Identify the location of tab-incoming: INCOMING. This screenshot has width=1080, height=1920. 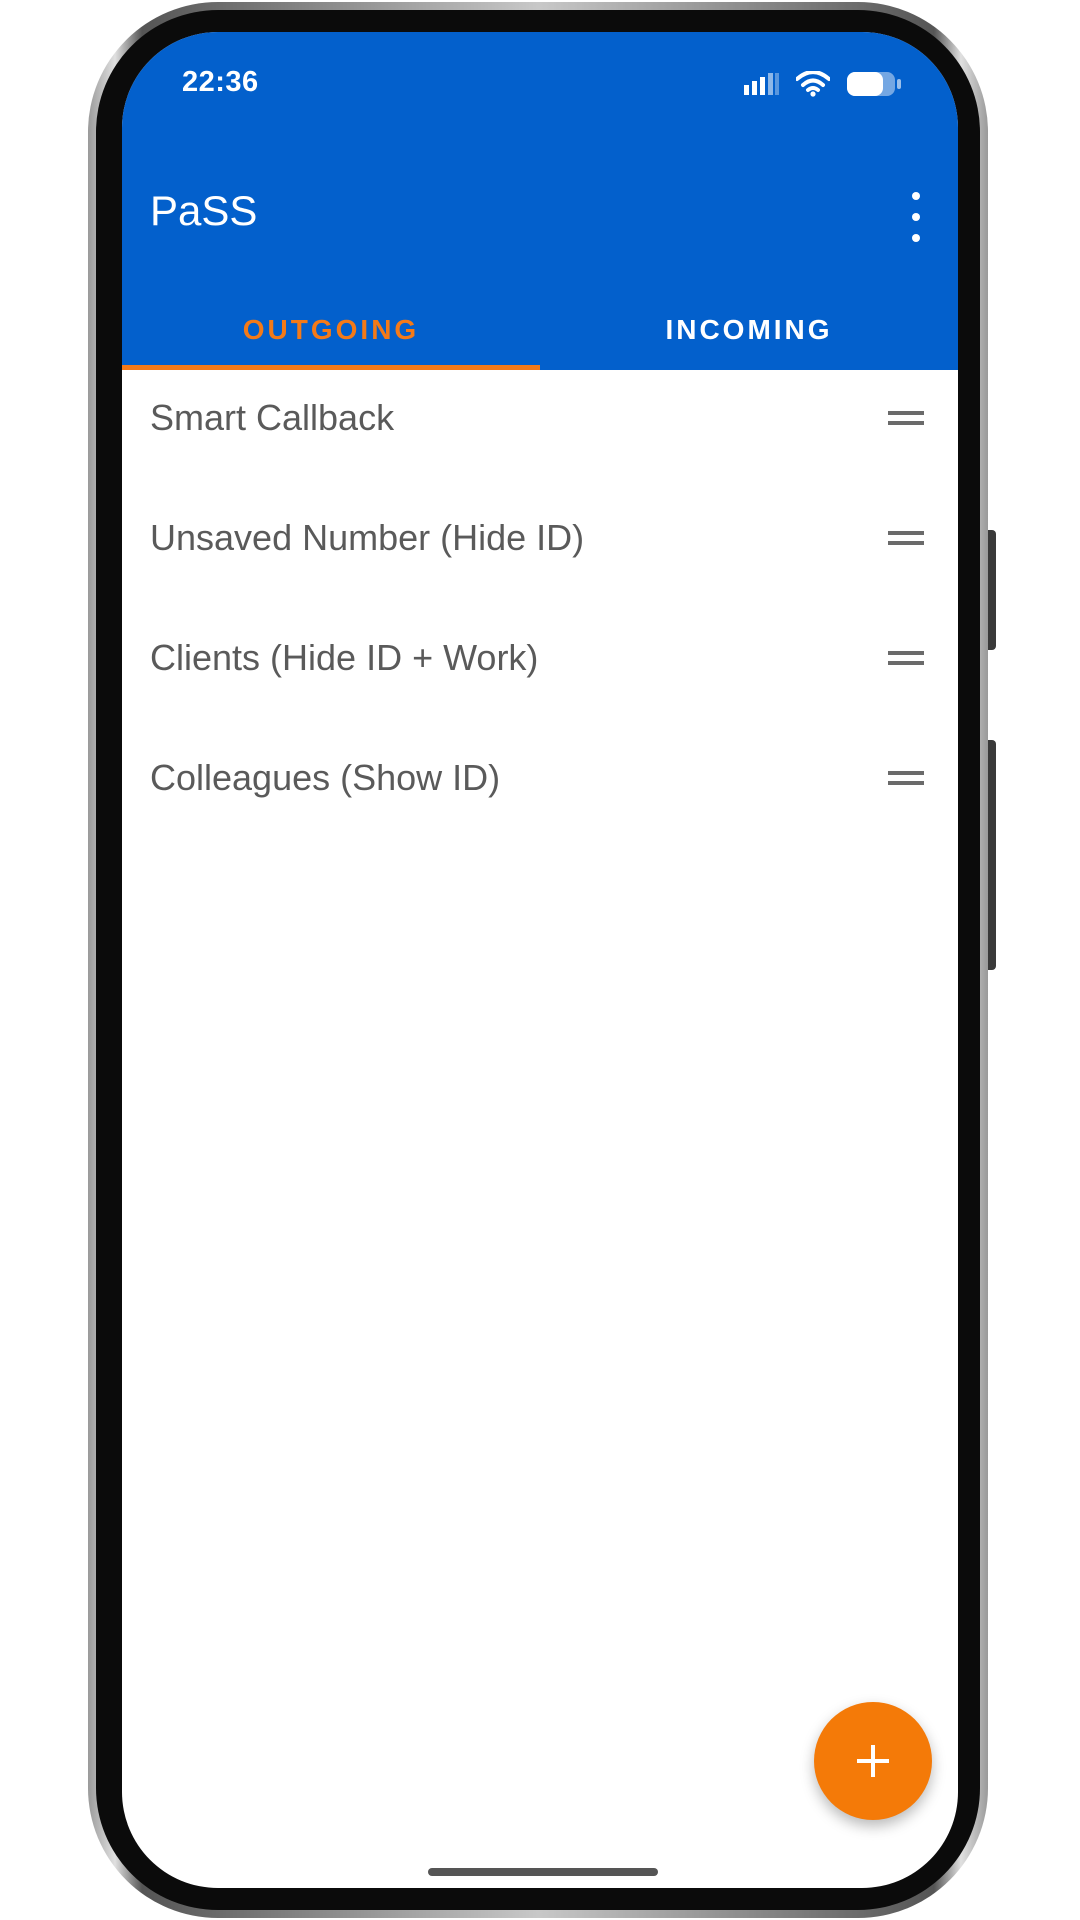
(749, 335).